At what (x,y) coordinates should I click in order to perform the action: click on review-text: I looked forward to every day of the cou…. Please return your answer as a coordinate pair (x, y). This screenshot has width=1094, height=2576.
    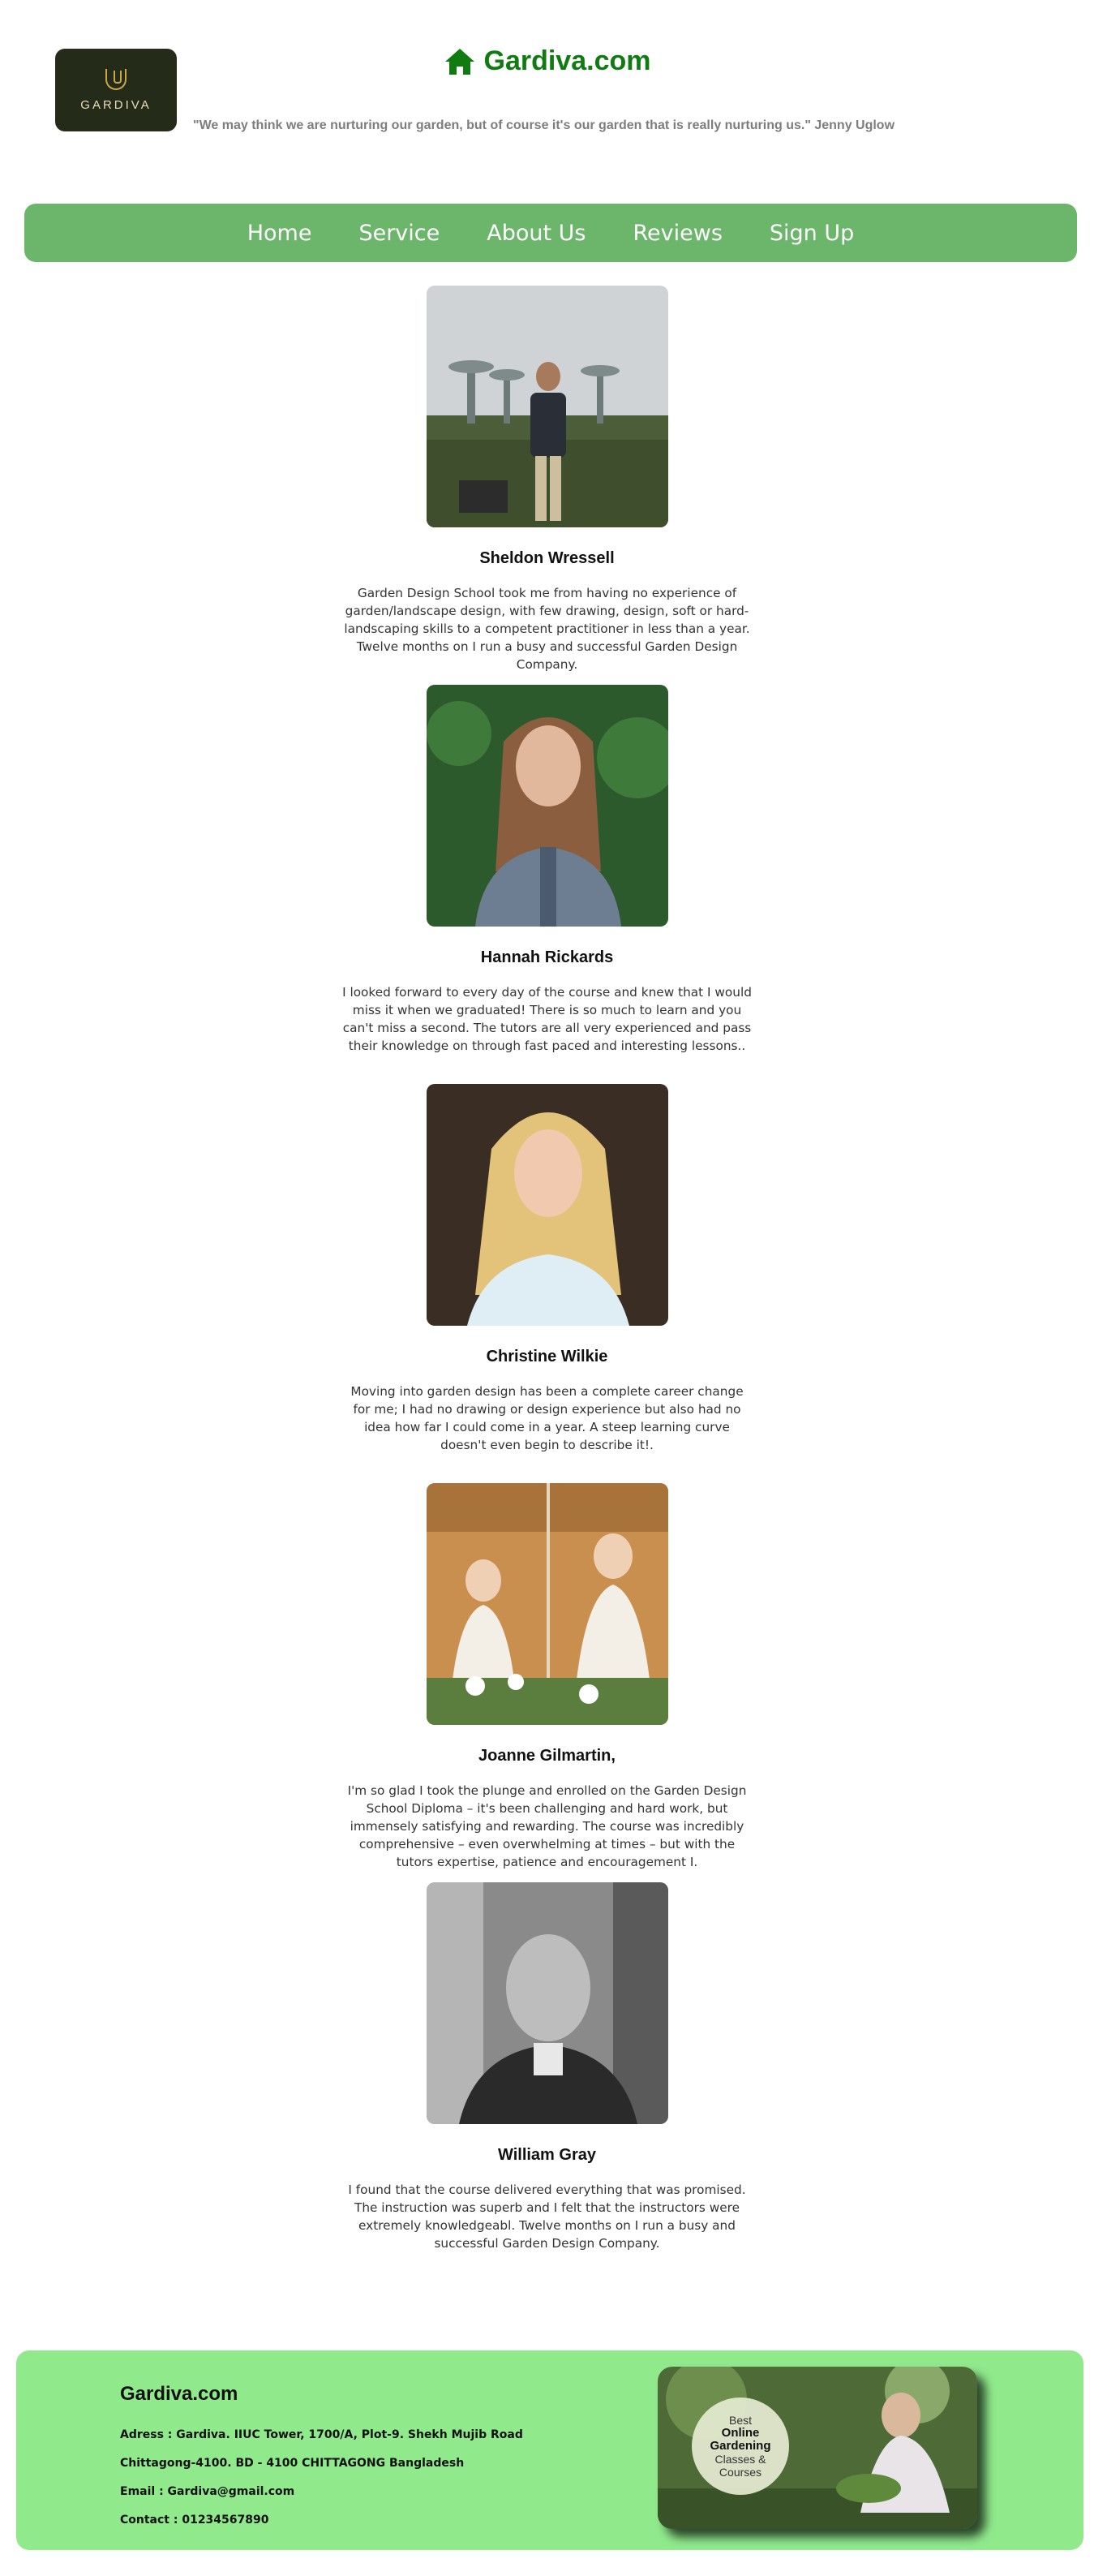
    Looking at the image, I should click on (547, 1019).